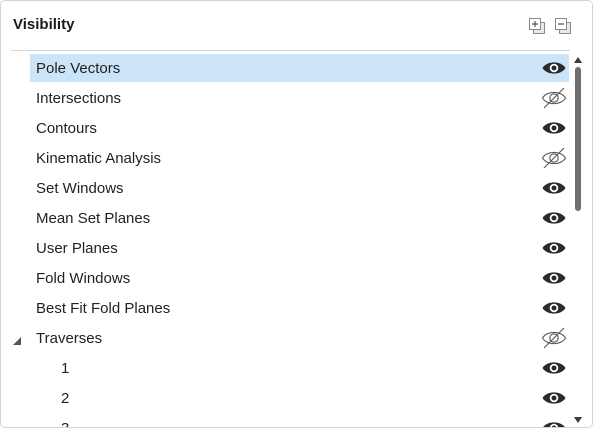 The image size is (593, 428). I want to click on tree-item-label: 3, so click(65, 423).